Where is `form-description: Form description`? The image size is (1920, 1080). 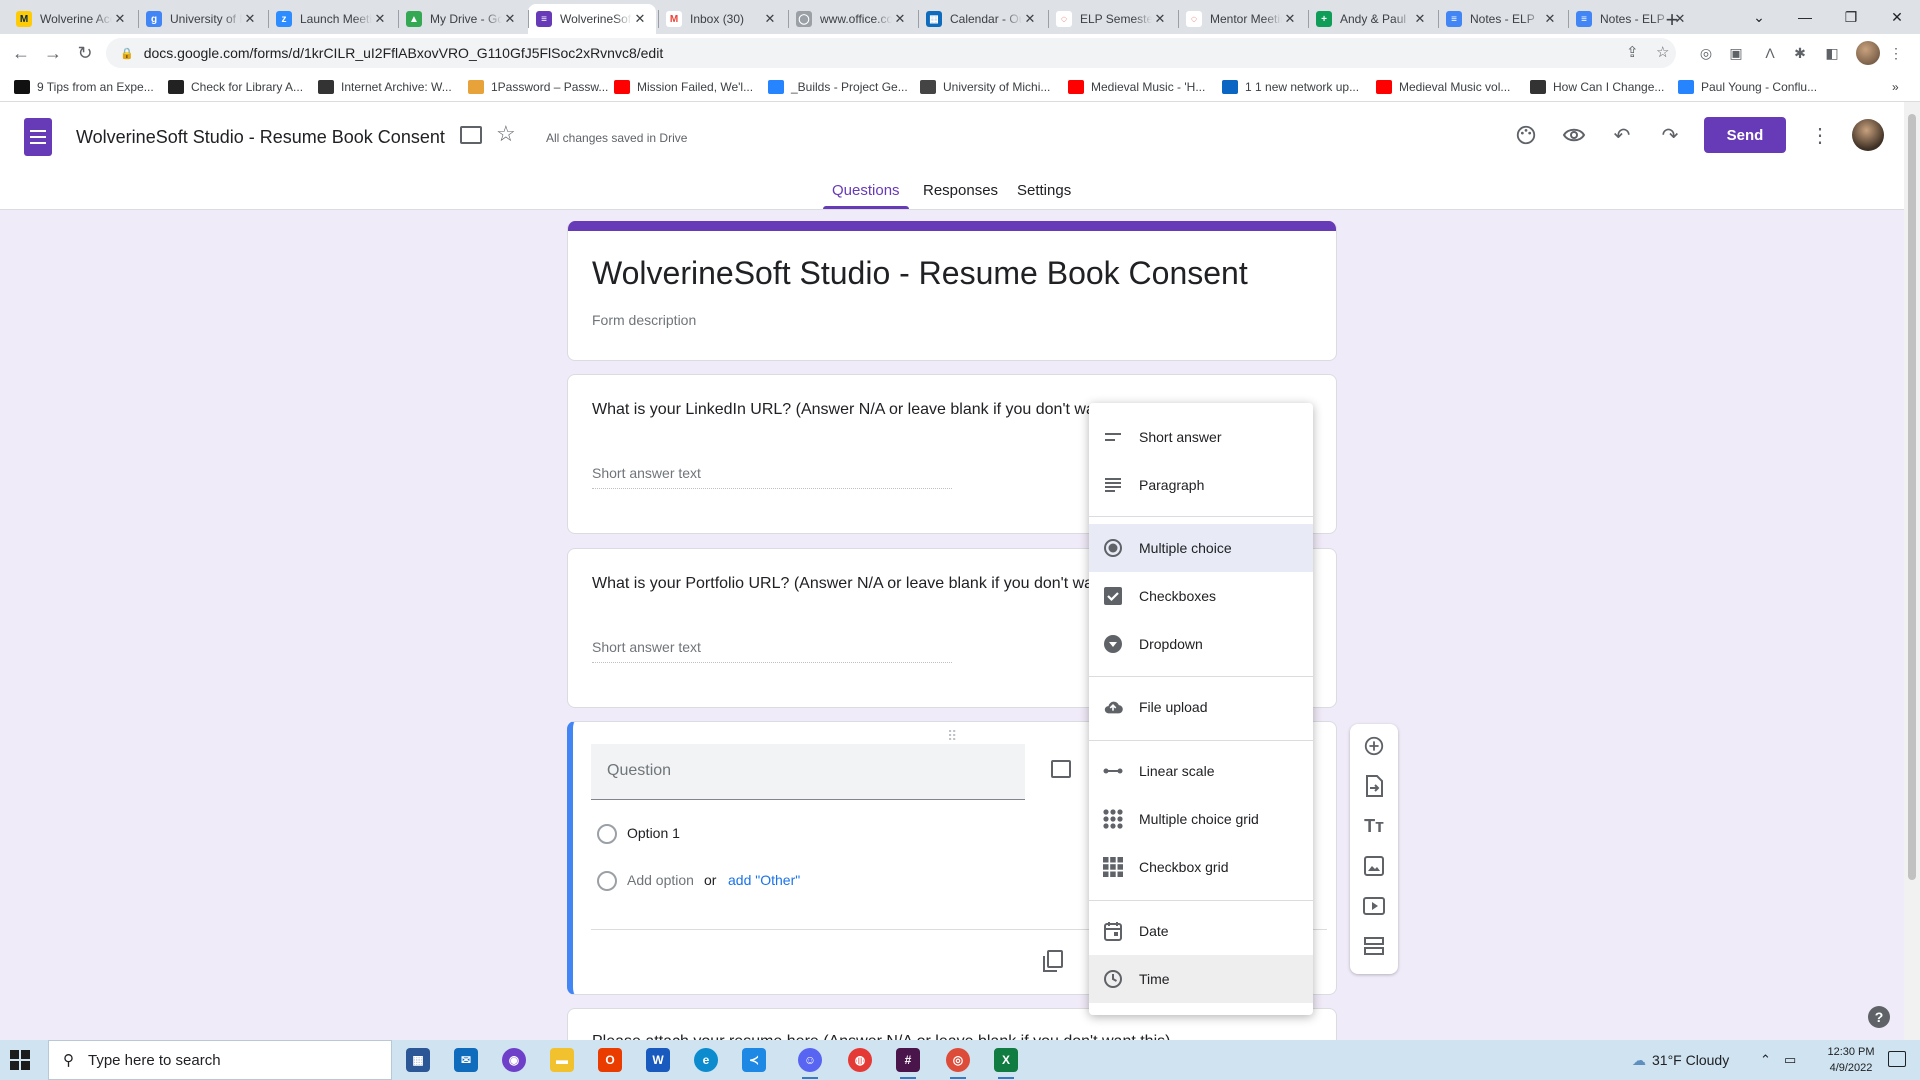 form-description: Form description is located at coordinates (644, 320).